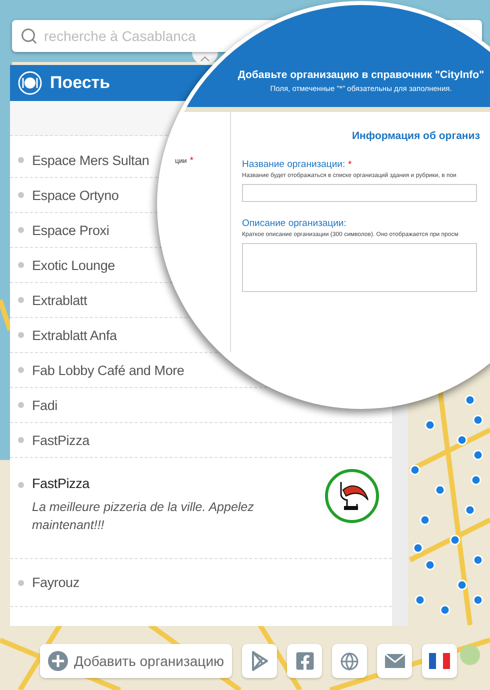  What do you see at coordinates (60, 300) in the screenshot?
I see `place-name: Extrablatt` at bounding box center [60, 300].